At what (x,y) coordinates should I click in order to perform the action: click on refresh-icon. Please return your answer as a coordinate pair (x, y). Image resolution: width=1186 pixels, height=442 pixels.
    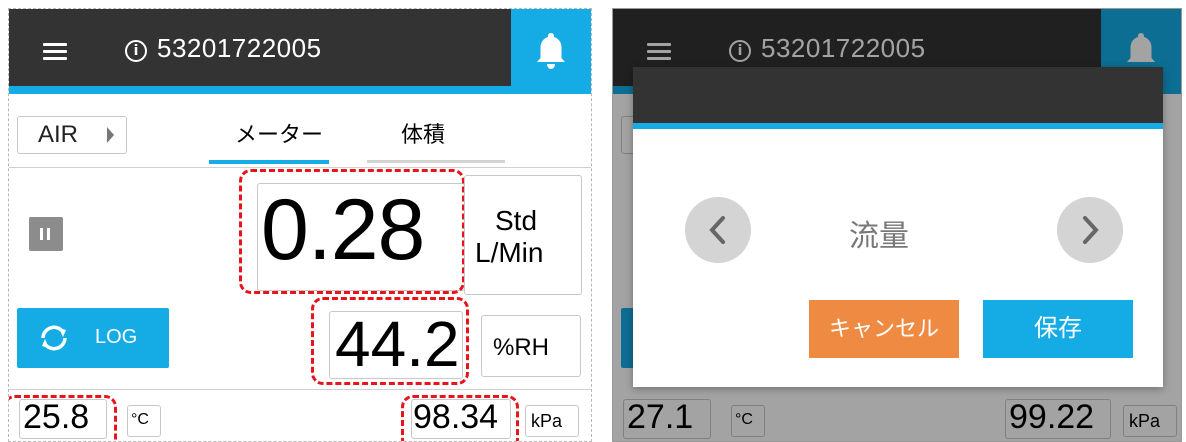
    Looking at the image, I should click on (54, 338).